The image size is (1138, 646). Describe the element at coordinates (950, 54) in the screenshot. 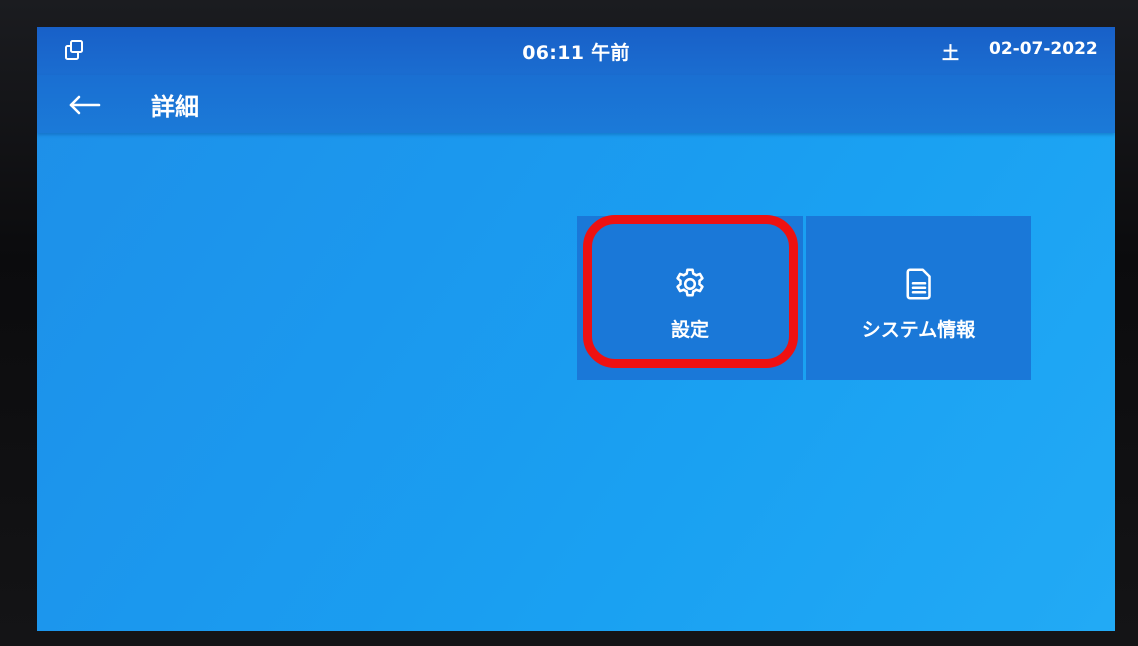

I see `status-day: 土` at that location.